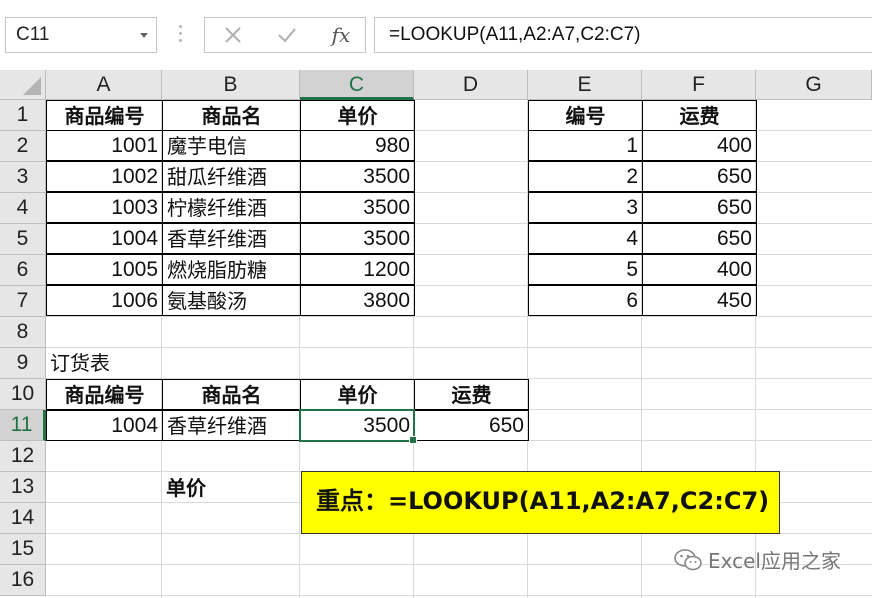 Image resolution: width=872 pixels, height=598 pixels. I want to click on cell-e2: 1, so click(585, 145).